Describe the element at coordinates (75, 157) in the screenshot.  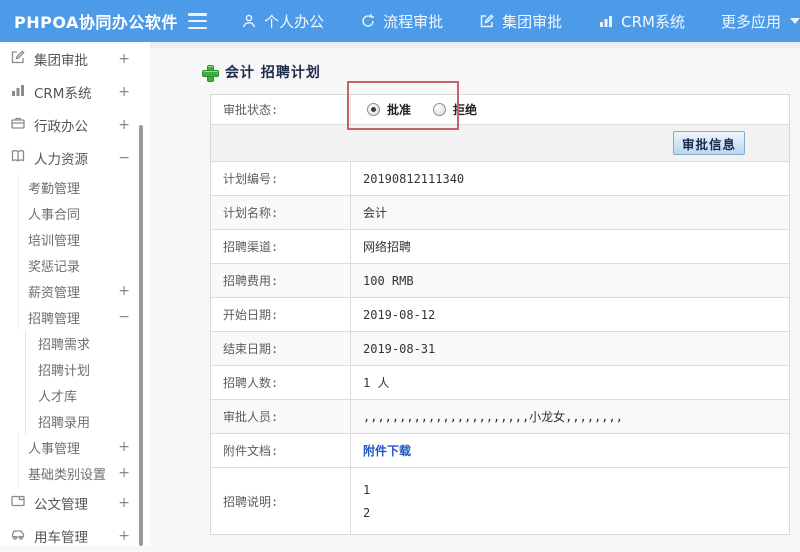
I see `sidebar-item-hr: 人力资源 −` at that location.